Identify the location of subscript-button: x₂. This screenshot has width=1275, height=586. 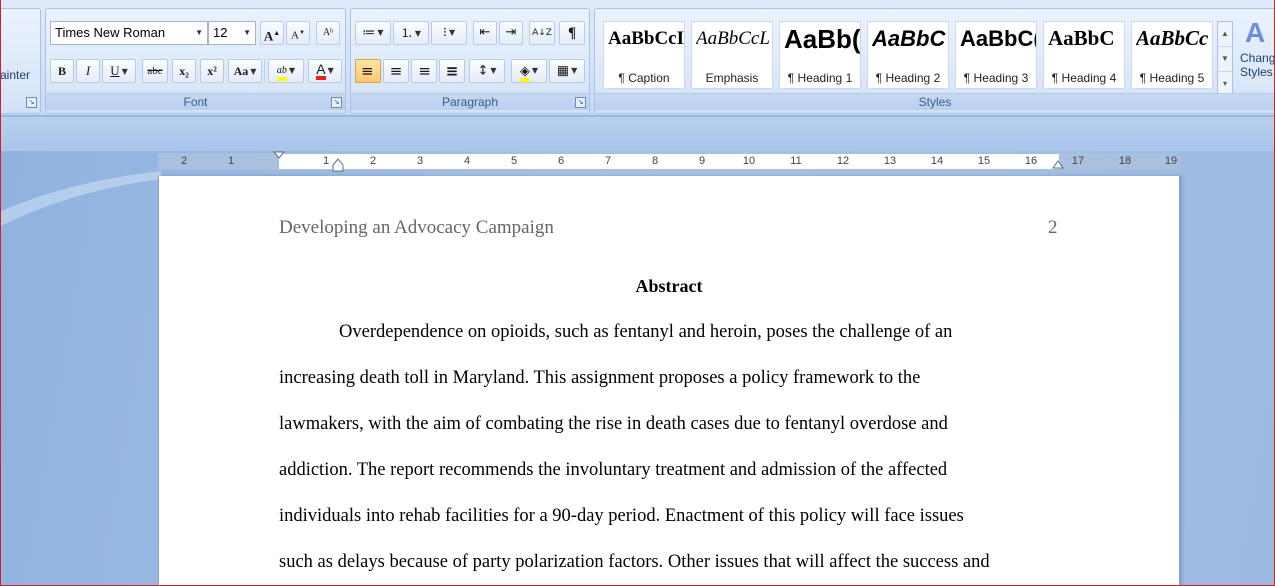
(184, 71).